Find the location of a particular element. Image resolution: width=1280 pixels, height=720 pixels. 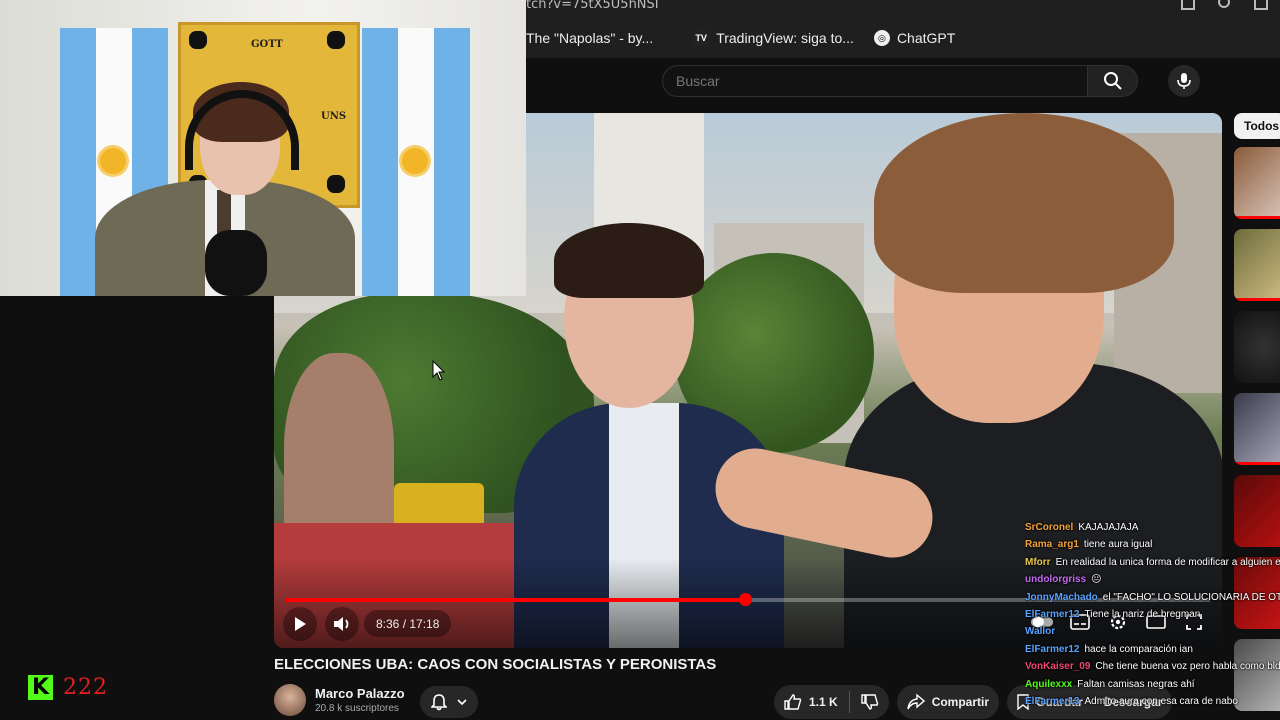

search-bar is located at coordinates (931, 81).